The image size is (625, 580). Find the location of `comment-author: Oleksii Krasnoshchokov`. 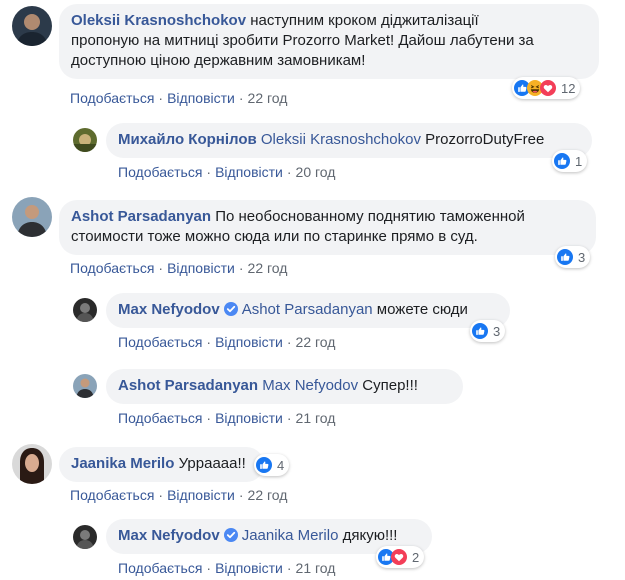

comment-author: Oleksii Krasnoshchokov is located at coordinates (158, 20).